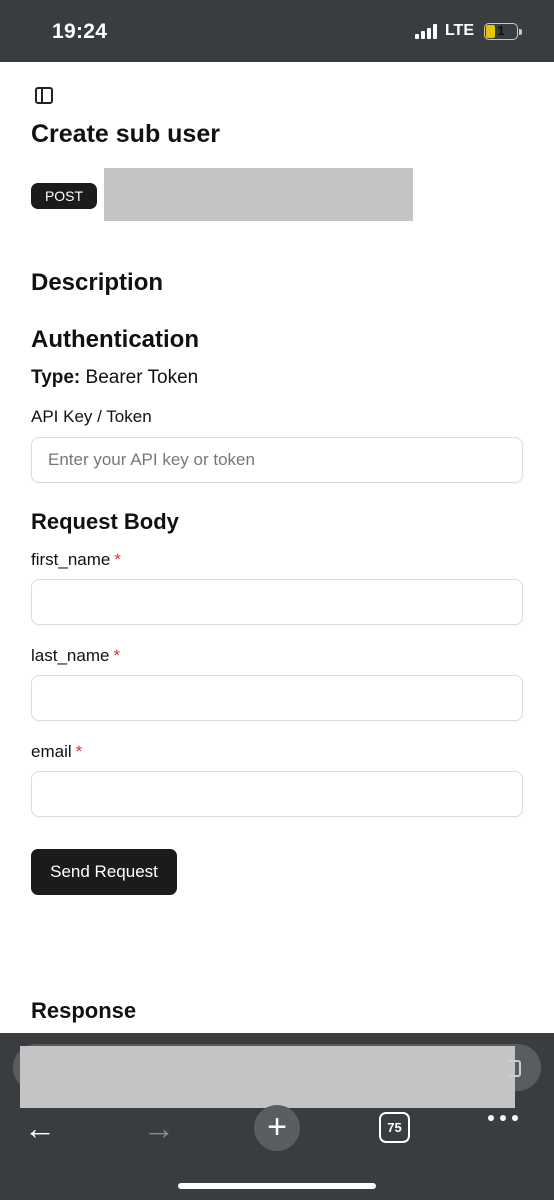 This screenshot has height=1200, width=554. Describe the element at coordinates (277, 698) in the screenshot. I see `last-name-input` at that location.